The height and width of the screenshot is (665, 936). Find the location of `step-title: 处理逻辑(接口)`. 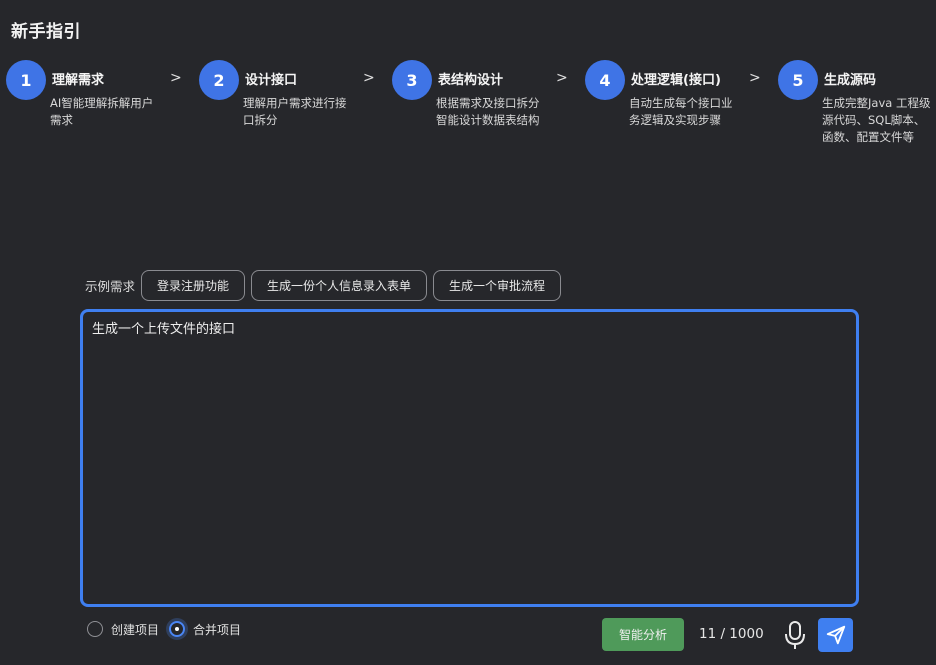

step-title: 处理逻辑(接口) is located at coordinates (676, 80).